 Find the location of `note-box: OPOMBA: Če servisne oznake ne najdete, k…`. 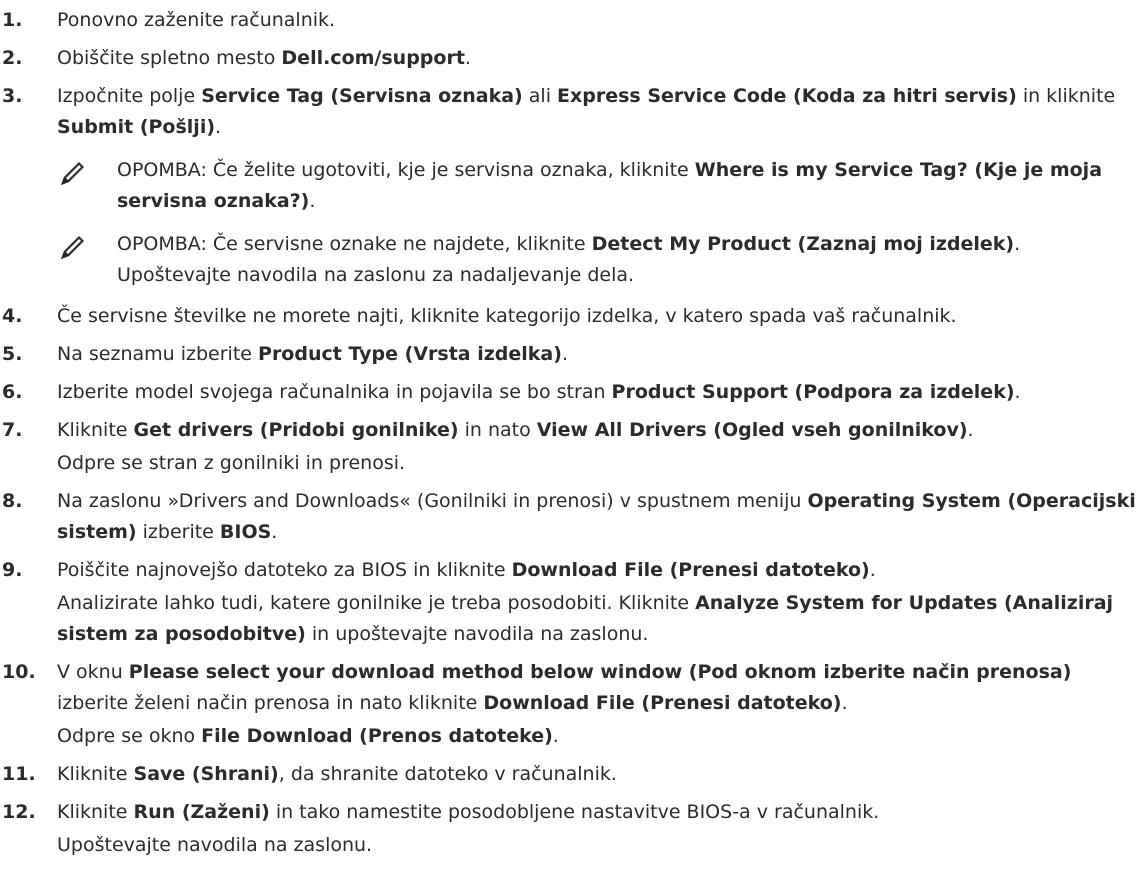

note-box: OPOMBA: Če servisne oznake ne najdete, k… is located at coordinates (598, 260).